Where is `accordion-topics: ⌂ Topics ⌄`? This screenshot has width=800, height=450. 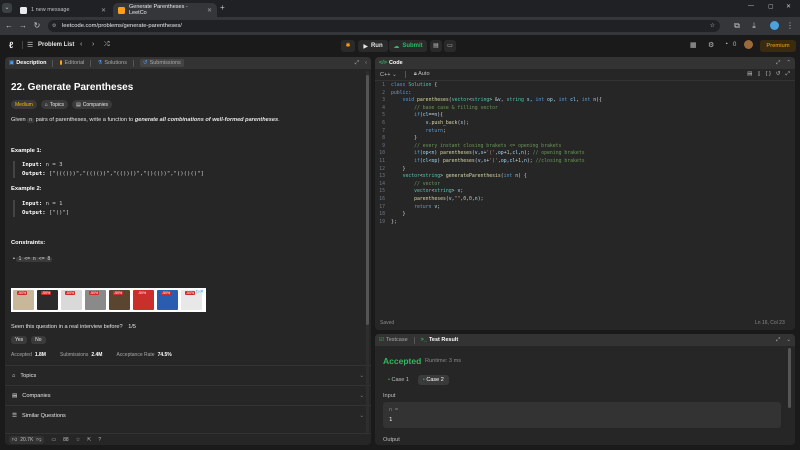 accordion-topics: ⌂ Topics ⌄ is located at coordinates (188, 375).